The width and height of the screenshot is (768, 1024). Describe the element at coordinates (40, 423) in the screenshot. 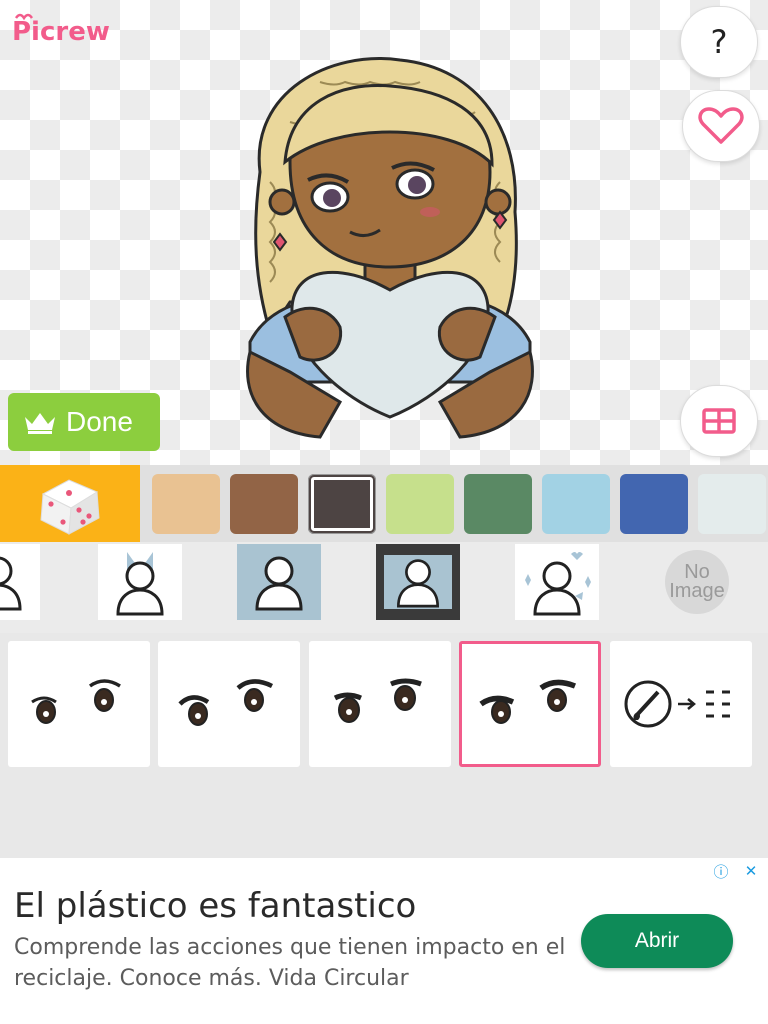

I see `crown-icon` at that location.